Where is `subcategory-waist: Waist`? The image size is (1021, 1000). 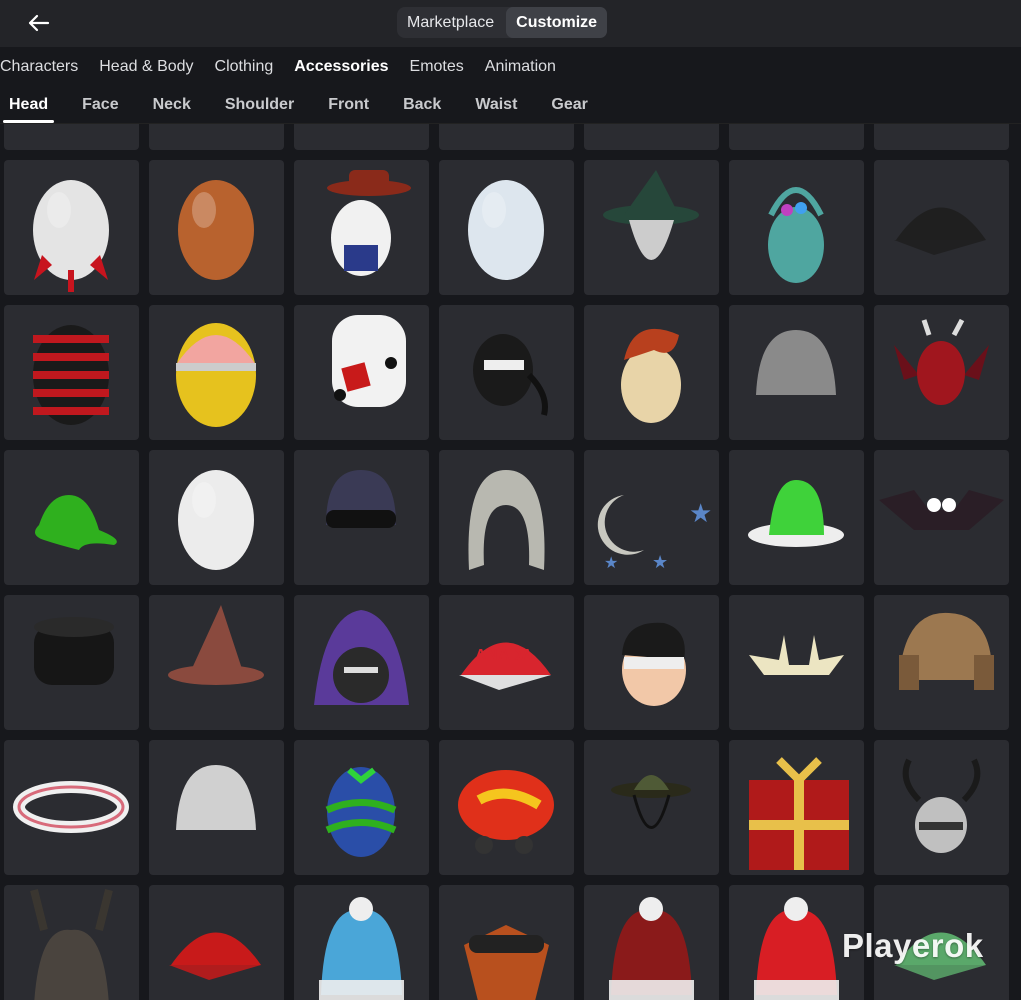 subcategory-waist: Waist is located at coordinates (496, 105).